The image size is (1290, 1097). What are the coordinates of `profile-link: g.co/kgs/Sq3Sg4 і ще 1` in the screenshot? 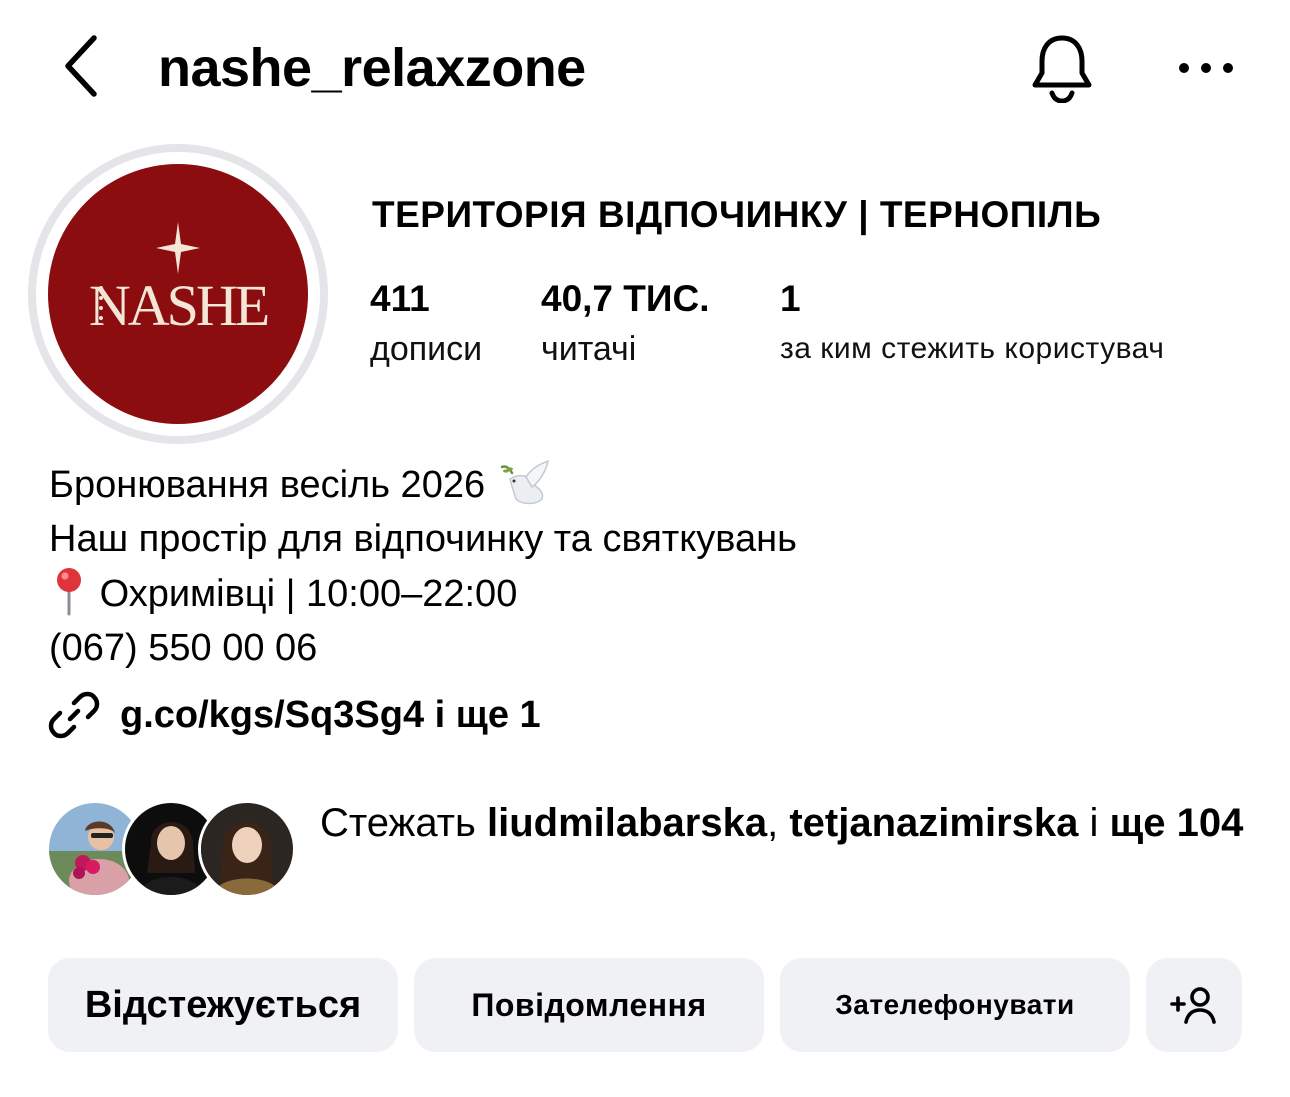 It's located at (294, 715).